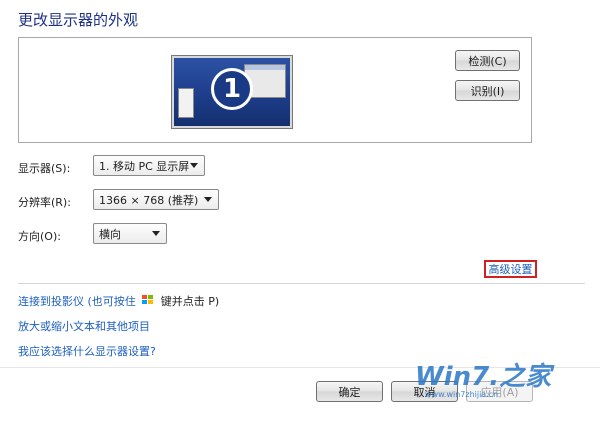  Describe the element at coordinates (186, 103) in the screenshot. I see `mini-window-icon` at that location.